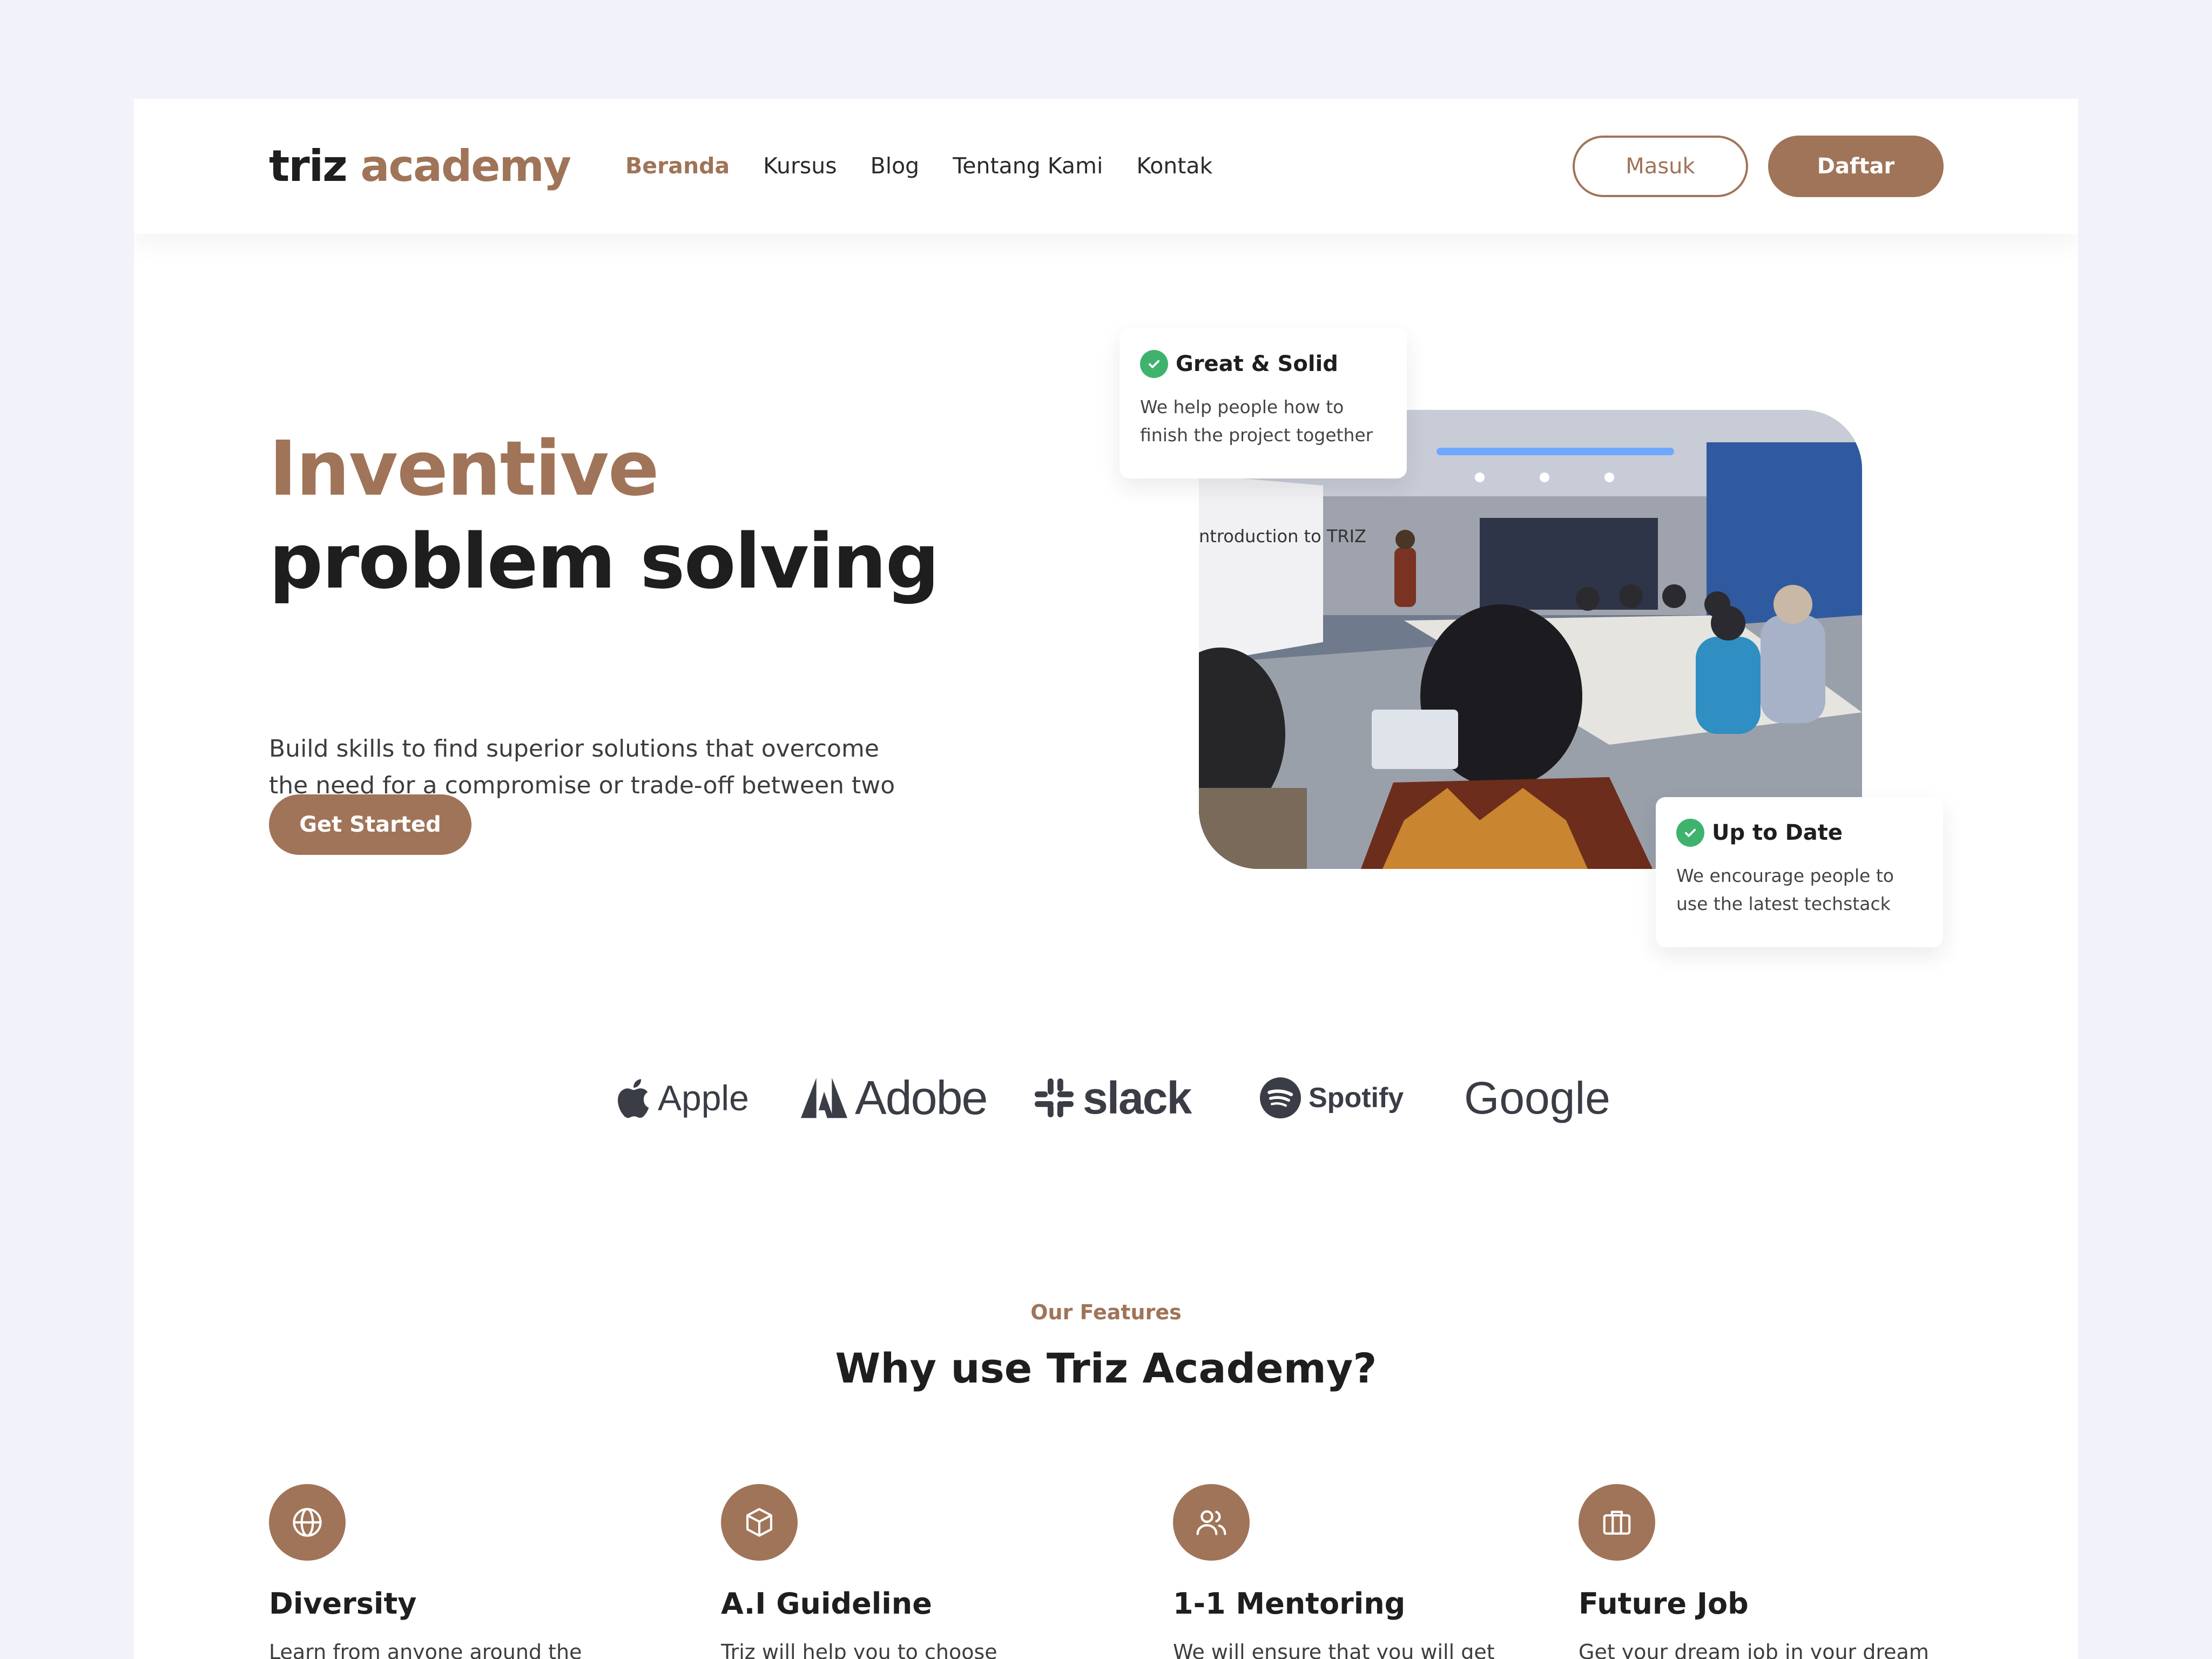 Image resolution: width=2212 pixels, height=1659 pixels. I want to click on brand-name: Google, so click(1537, 1097).